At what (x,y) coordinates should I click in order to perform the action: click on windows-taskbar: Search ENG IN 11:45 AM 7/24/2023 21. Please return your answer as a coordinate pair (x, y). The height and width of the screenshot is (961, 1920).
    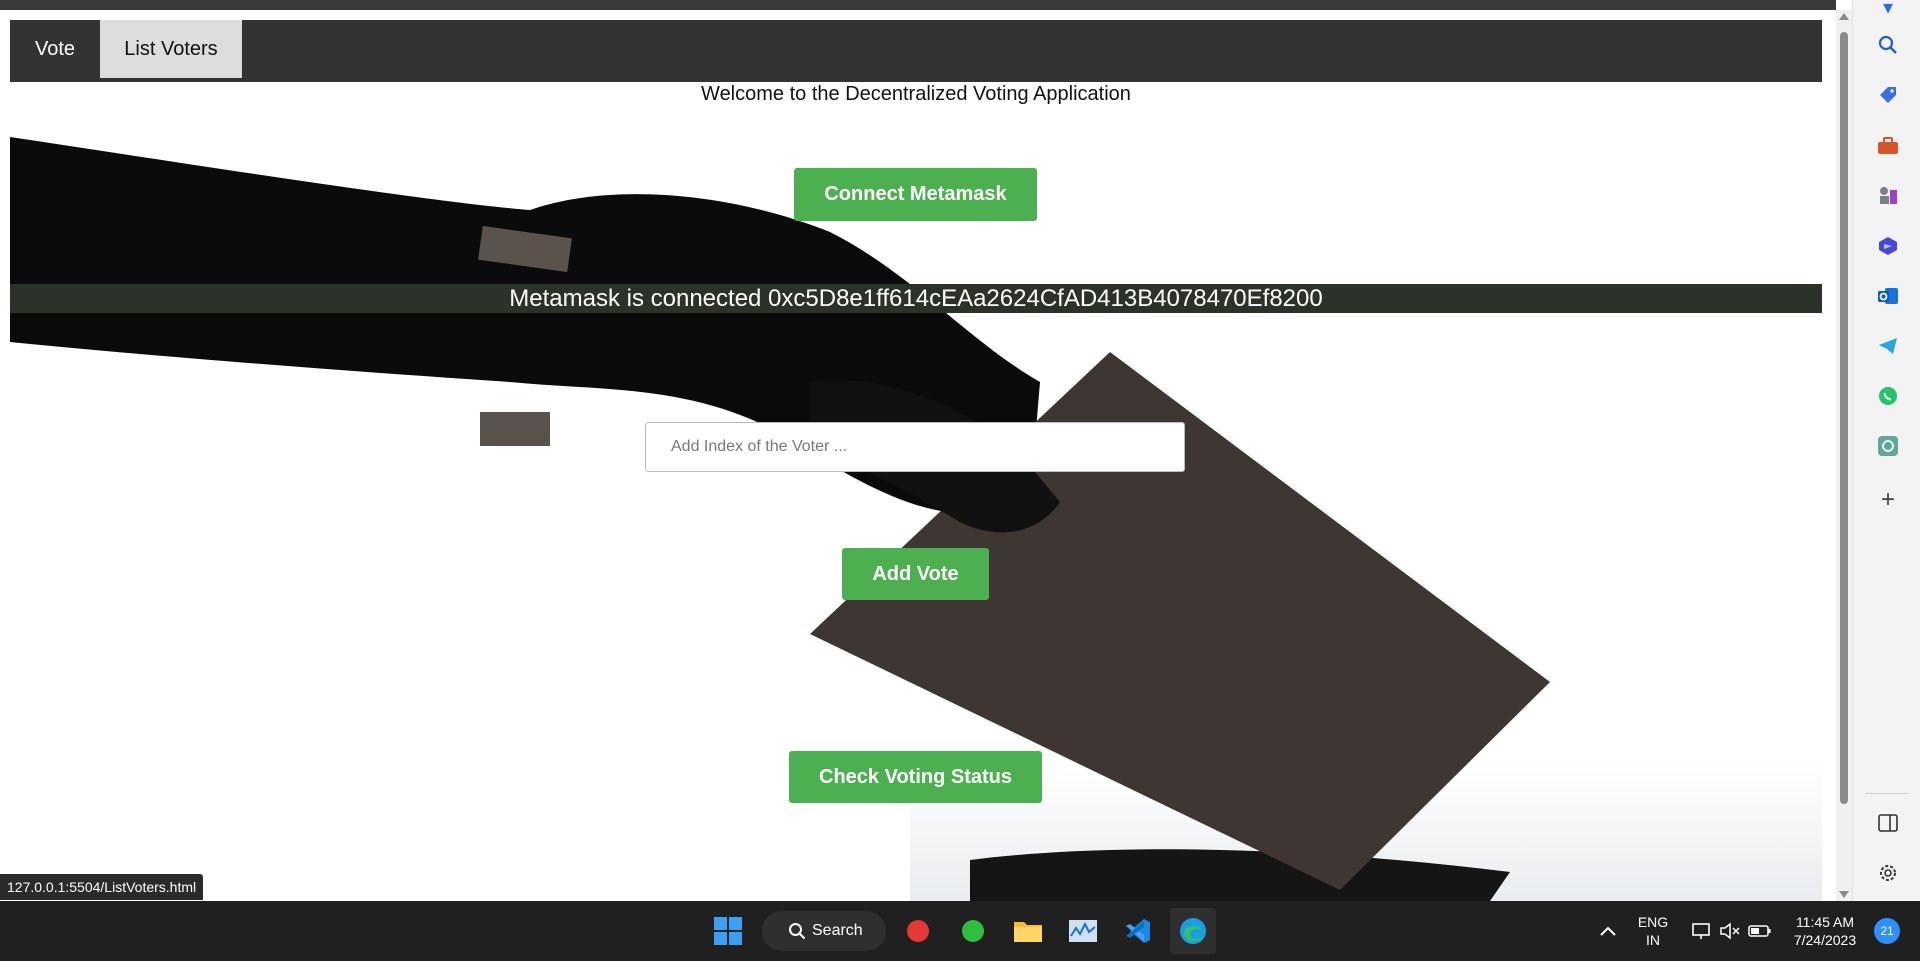
    Looking at the image, I should click on (960, 931).